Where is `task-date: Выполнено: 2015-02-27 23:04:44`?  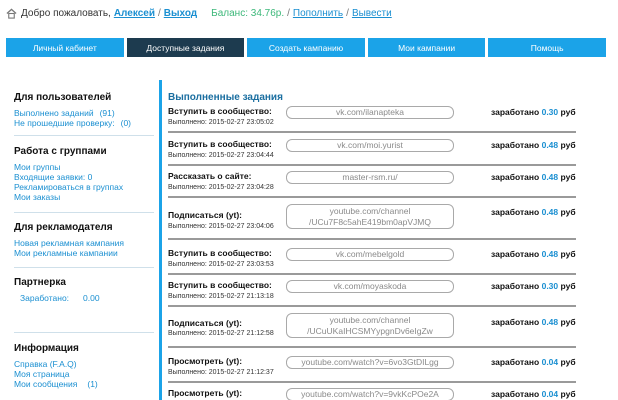
task-date: Выполнено: 2015-02-27 23:04:44 is located at coordinates (221, 155).